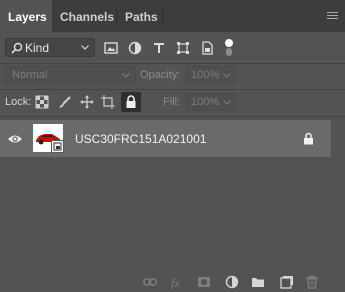 The width and height of the screenshot is (345, 292). I want to click on fill-value: 100%, so click(205, 102).